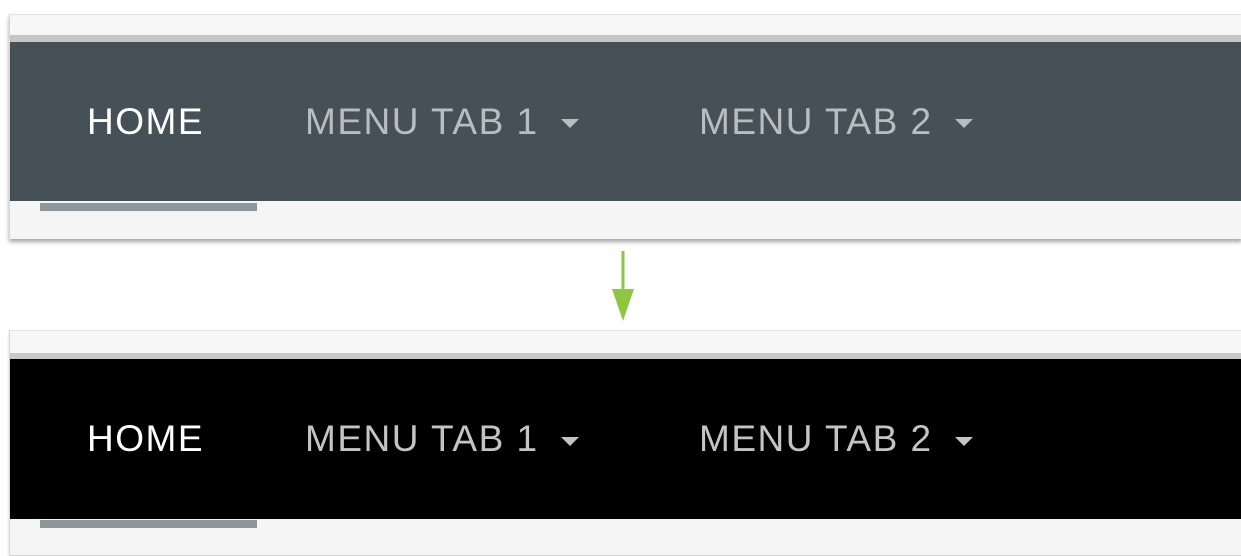  Describe the element at coordinates (623, 286) in the screenshot. I see `arrow-down-icon` at that location.